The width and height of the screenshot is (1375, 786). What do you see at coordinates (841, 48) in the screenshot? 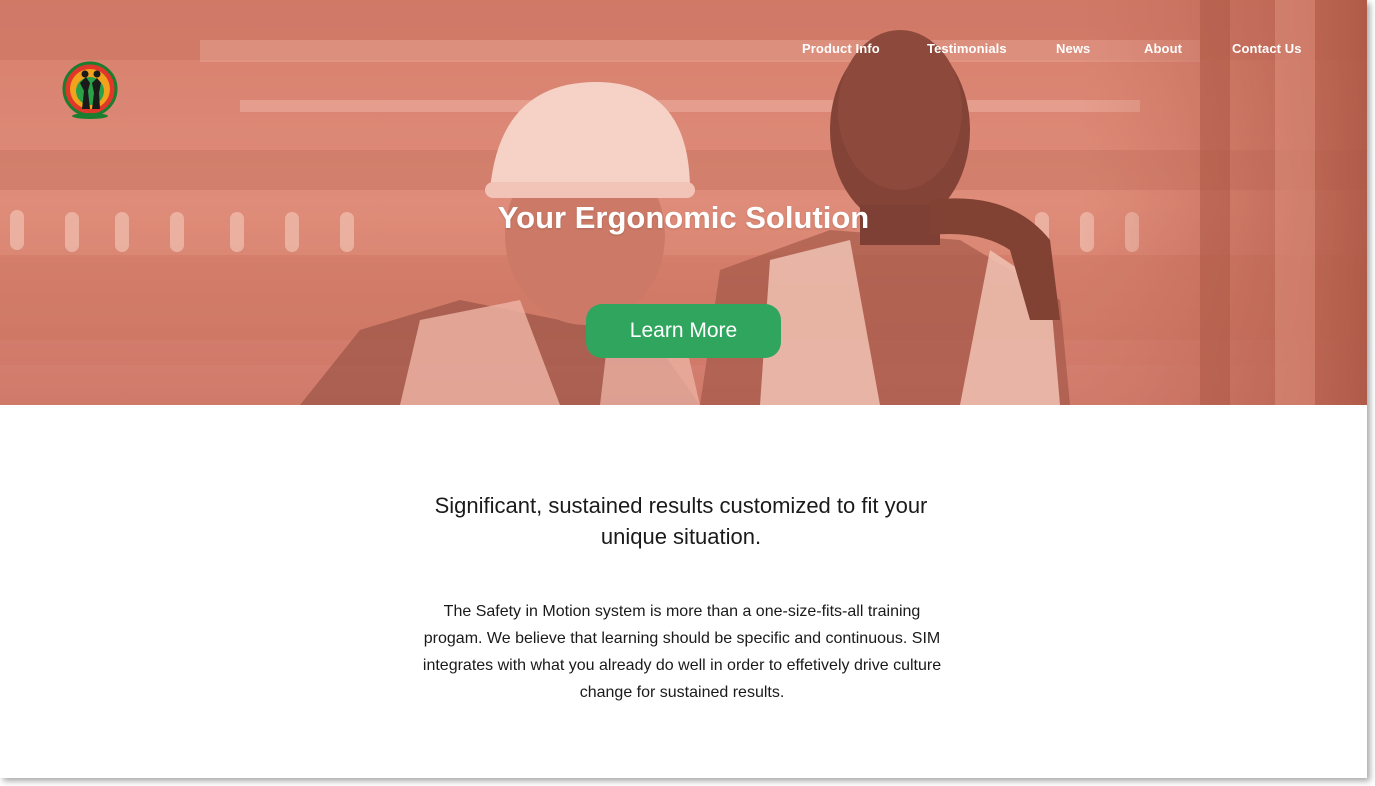
I see `nav-link-product-info: Product Info` at bounding box center [841, 48].